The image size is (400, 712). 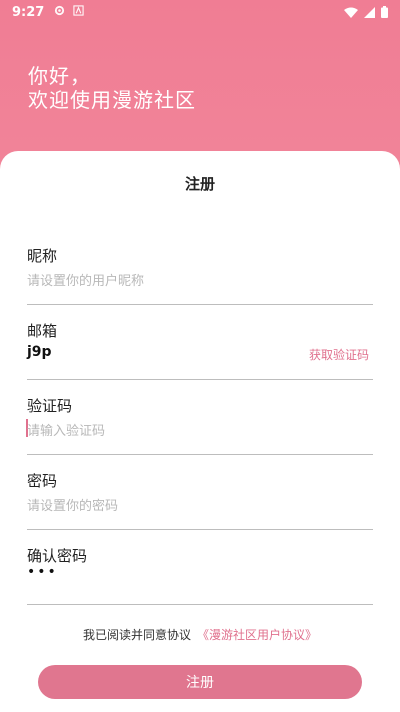 I want to click on signal-icon, so click(x=369, y=12).